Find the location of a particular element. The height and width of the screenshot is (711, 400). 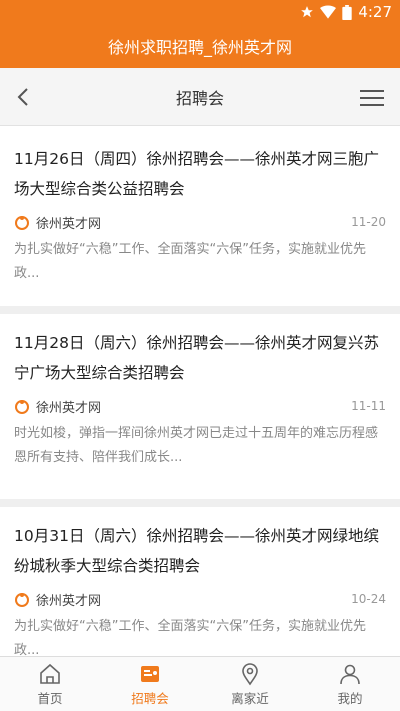

home-icon is located at coordinates (50, 673).